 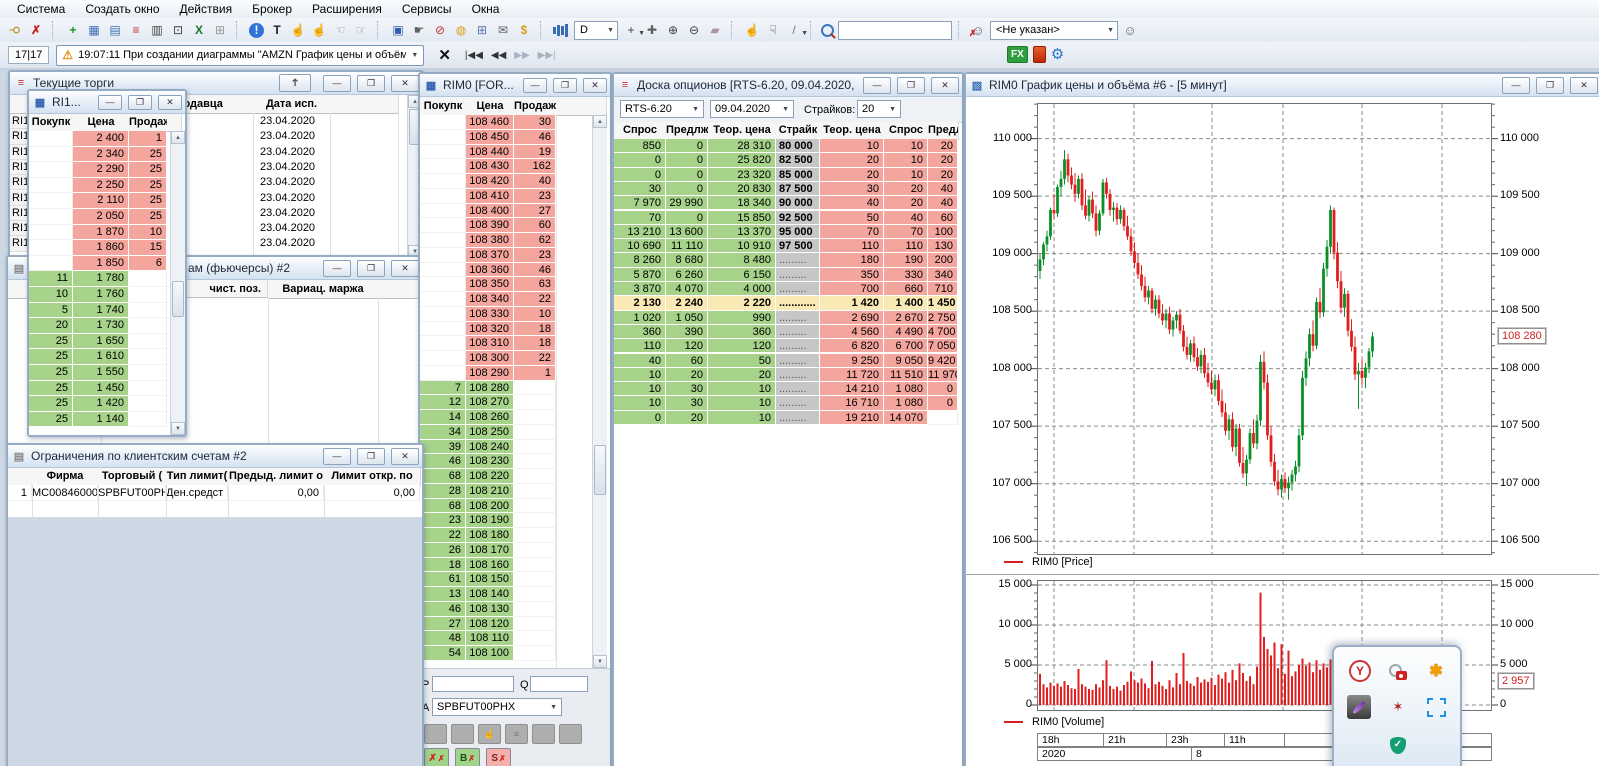 What do you see at coordinates (561, 30) in the screenshot?
I see `histogram-icon` at bounding box center [561, 30].